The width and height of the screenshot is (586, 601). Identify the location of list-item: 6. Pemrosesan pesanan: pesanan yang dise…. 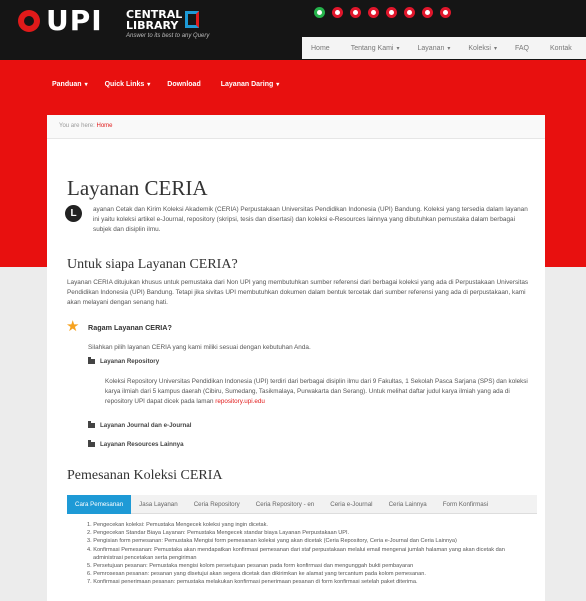
(256, 574).